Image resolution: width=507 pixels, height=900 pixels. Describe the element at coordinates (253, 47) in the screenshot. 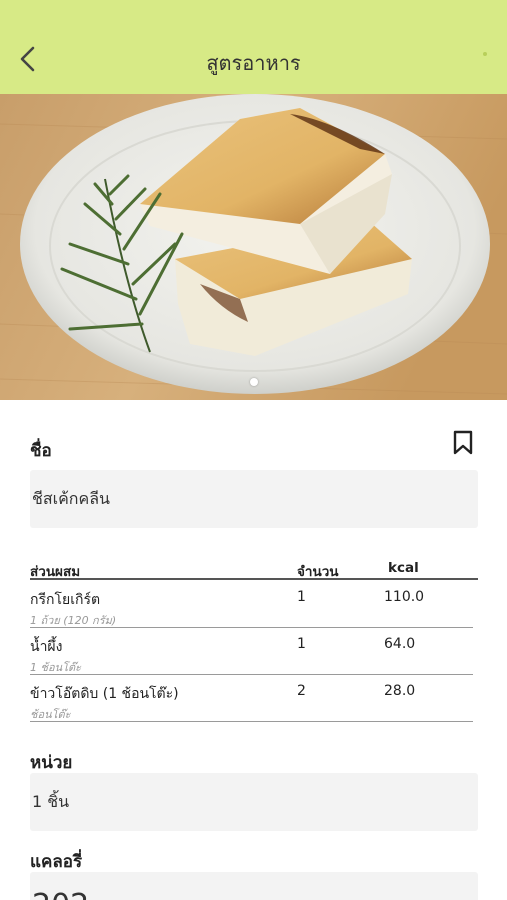

I see `app-header: สูตรอาหาร` at that location.